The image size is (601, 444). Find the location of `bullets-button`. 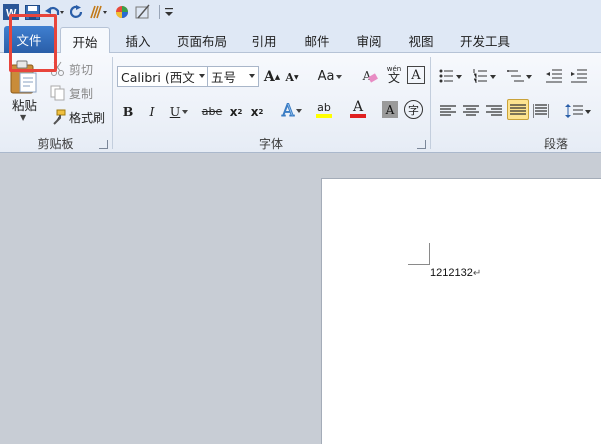

bullets-button is located at coordinates (451, 75).